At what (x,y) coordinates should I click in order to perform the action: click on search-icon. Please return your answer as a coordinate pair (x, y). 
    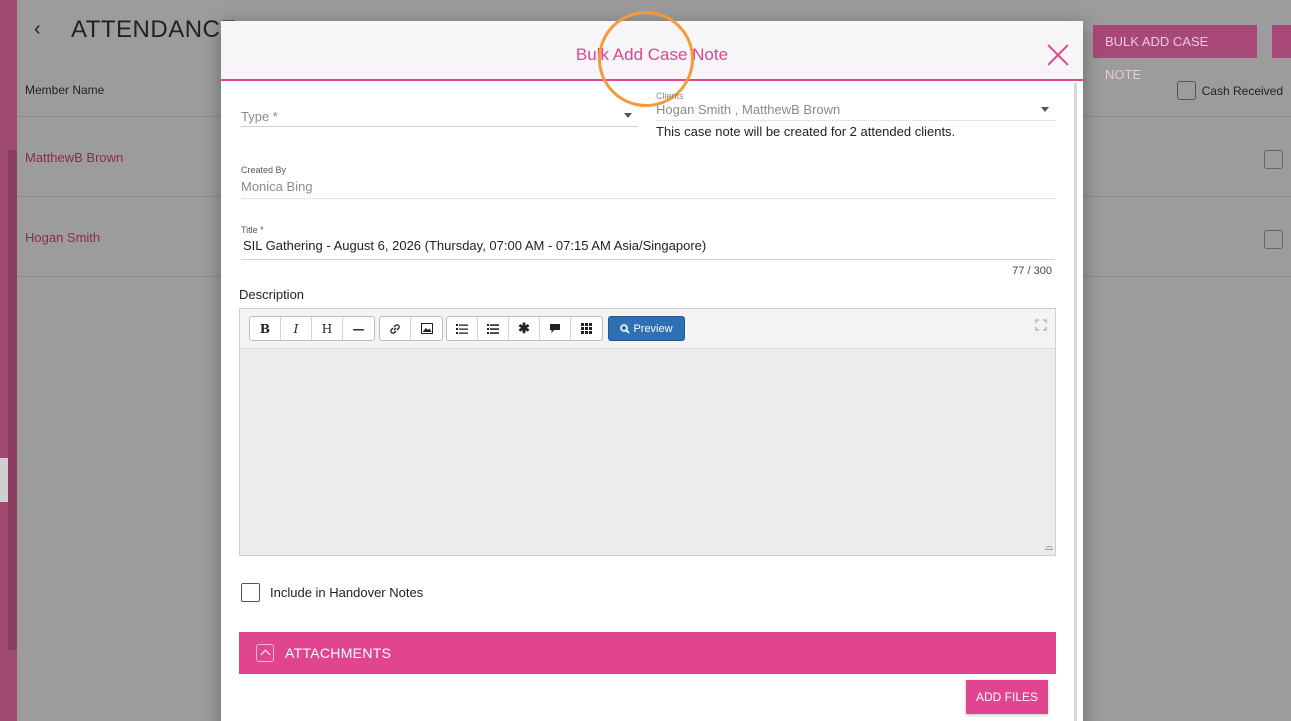
    Looking at the image, I should click on (625, 328).